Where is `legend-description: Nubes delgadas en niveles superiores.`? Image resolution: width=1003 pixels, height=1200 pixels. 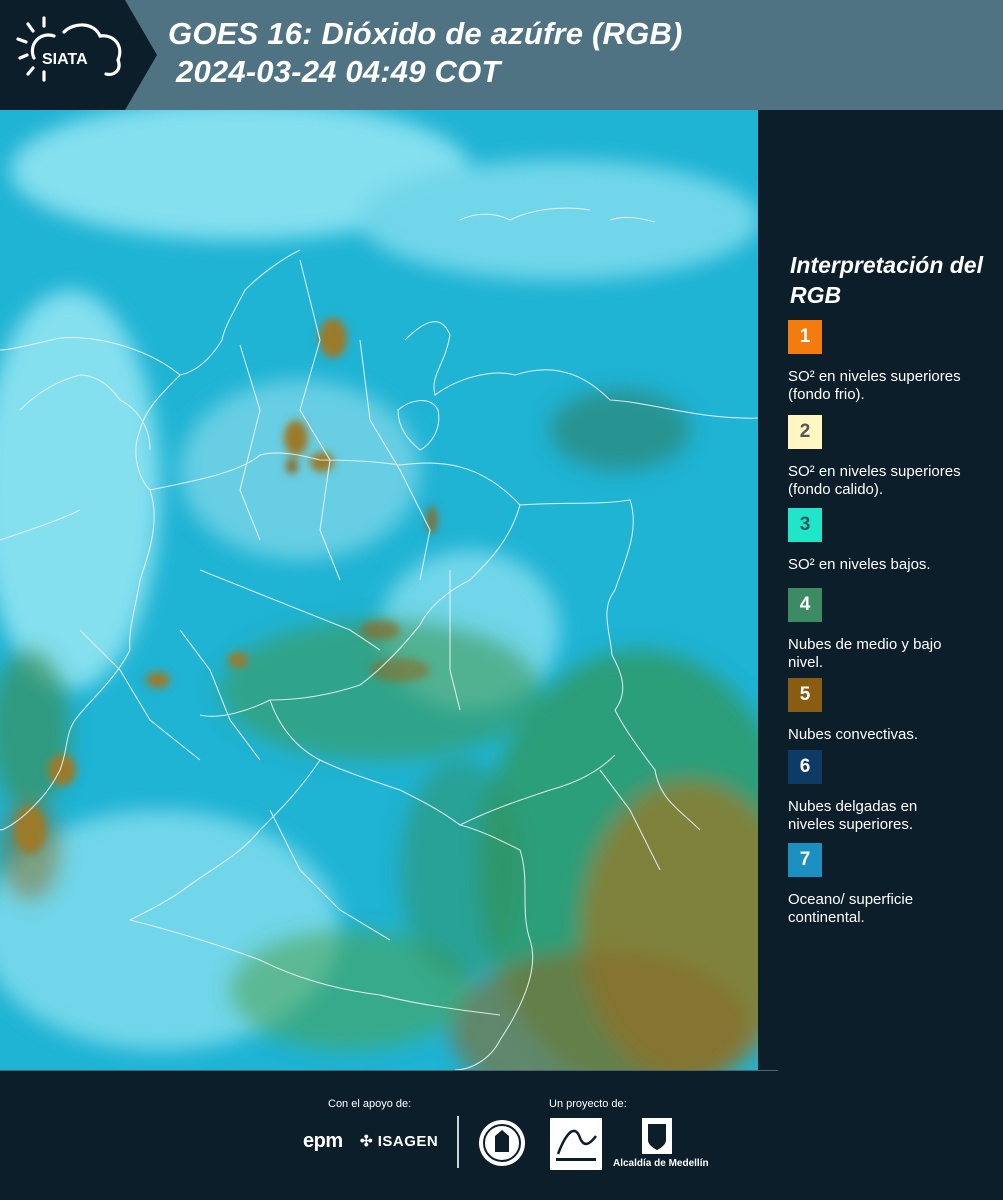 legend-description: Nubes delgadas en niveles superiores. is located at coordinates (853, 815).